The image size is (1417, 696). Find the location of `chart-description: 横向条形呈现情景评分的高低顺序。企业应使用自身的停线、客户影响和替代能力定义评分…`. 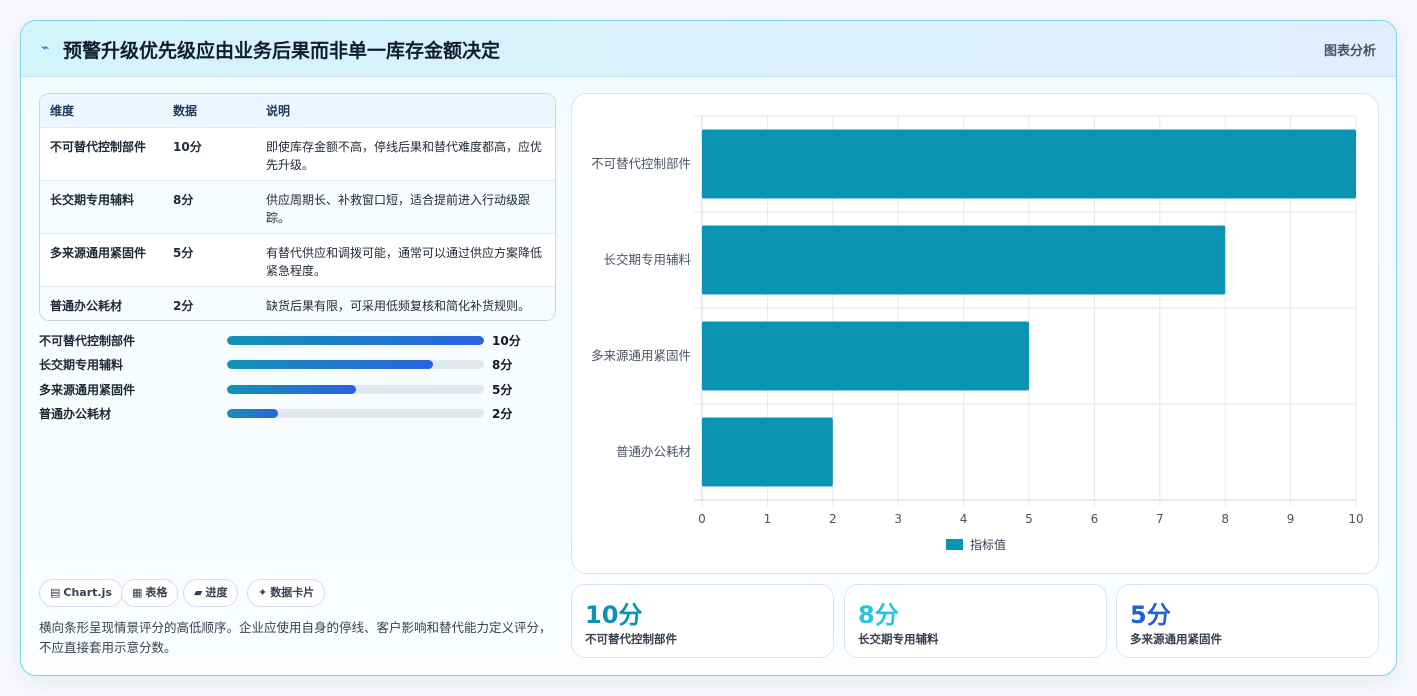

chart-description: 横向条形呈现情景评分的高低顺序。企业应使用自身的停线、客户影响和替代能力定义评分… is located at coordinates (295, 637).